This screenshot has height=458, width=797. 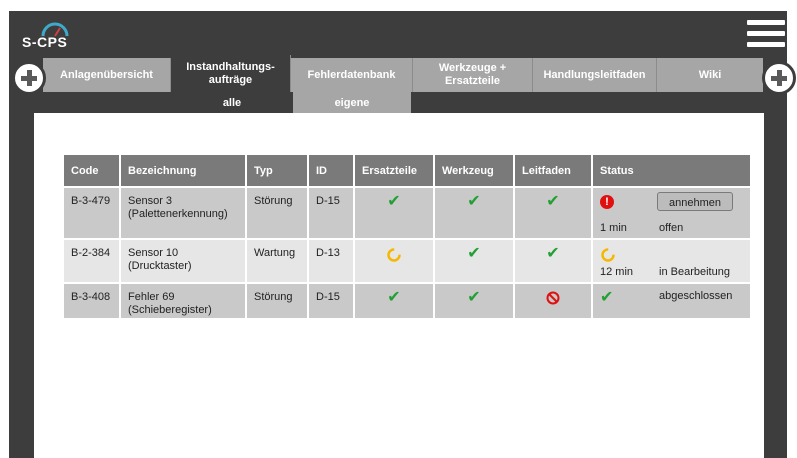 I want to click on col-leitfaden: Leitfaden, so click(x=554, y=170).